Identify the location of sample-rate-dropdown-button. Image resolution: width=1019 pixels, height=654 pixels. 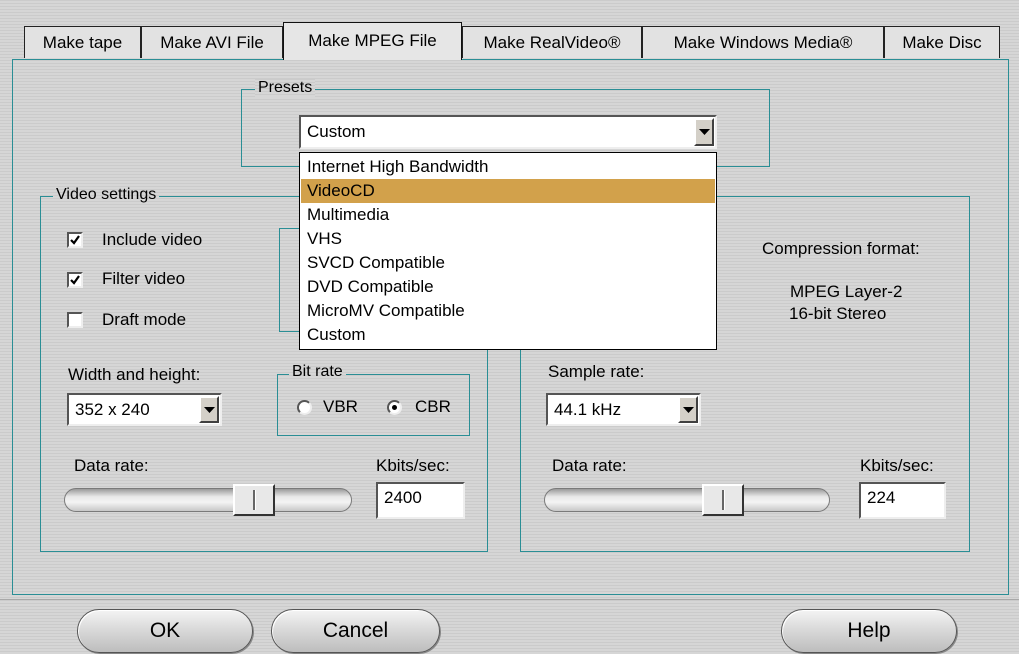
(688, 409).